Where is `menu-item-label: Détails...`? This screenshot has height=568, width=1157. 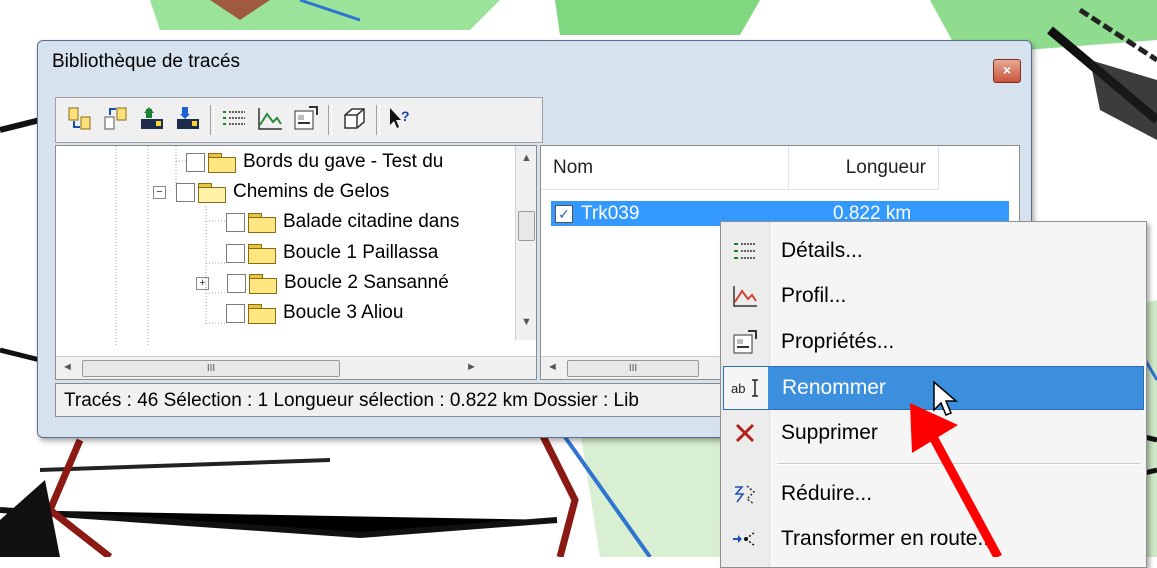
menu-item-label: Détails... is located at coordinates (822, 250).